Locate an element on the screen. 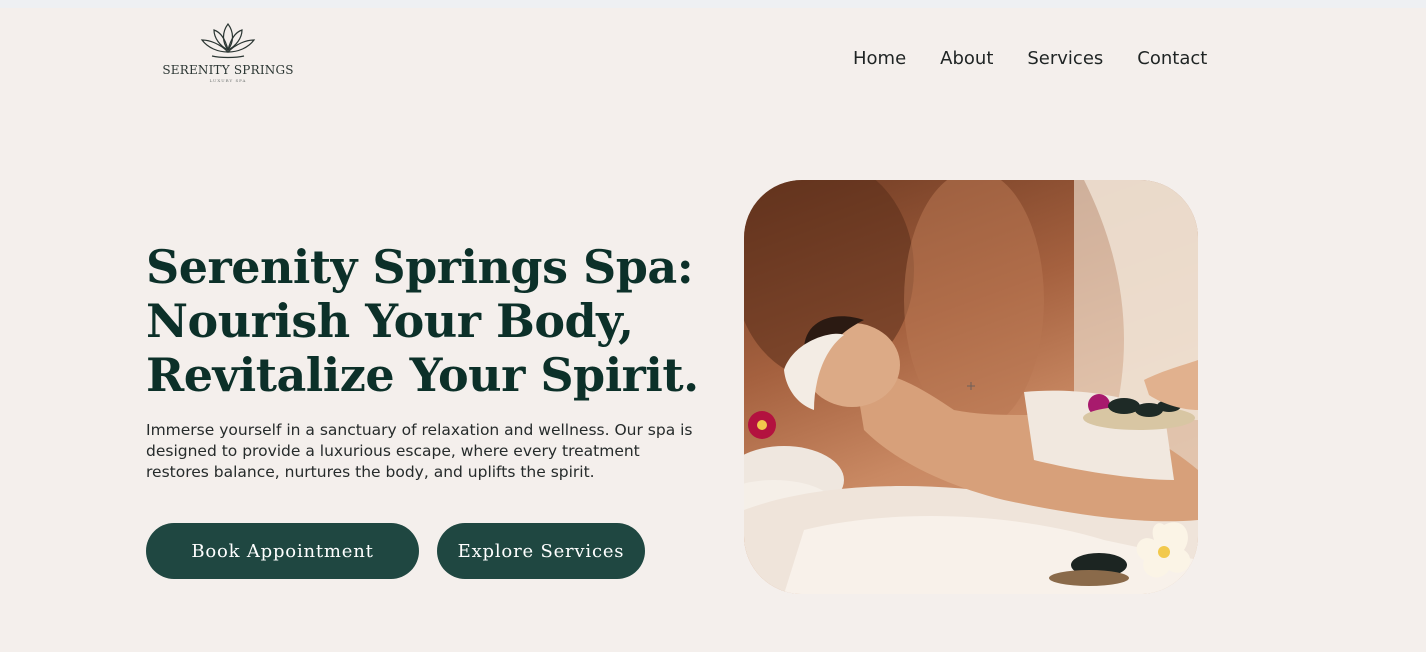  hero-title-line: Serenity Springs Spa: is located at coordinates (420, 267).